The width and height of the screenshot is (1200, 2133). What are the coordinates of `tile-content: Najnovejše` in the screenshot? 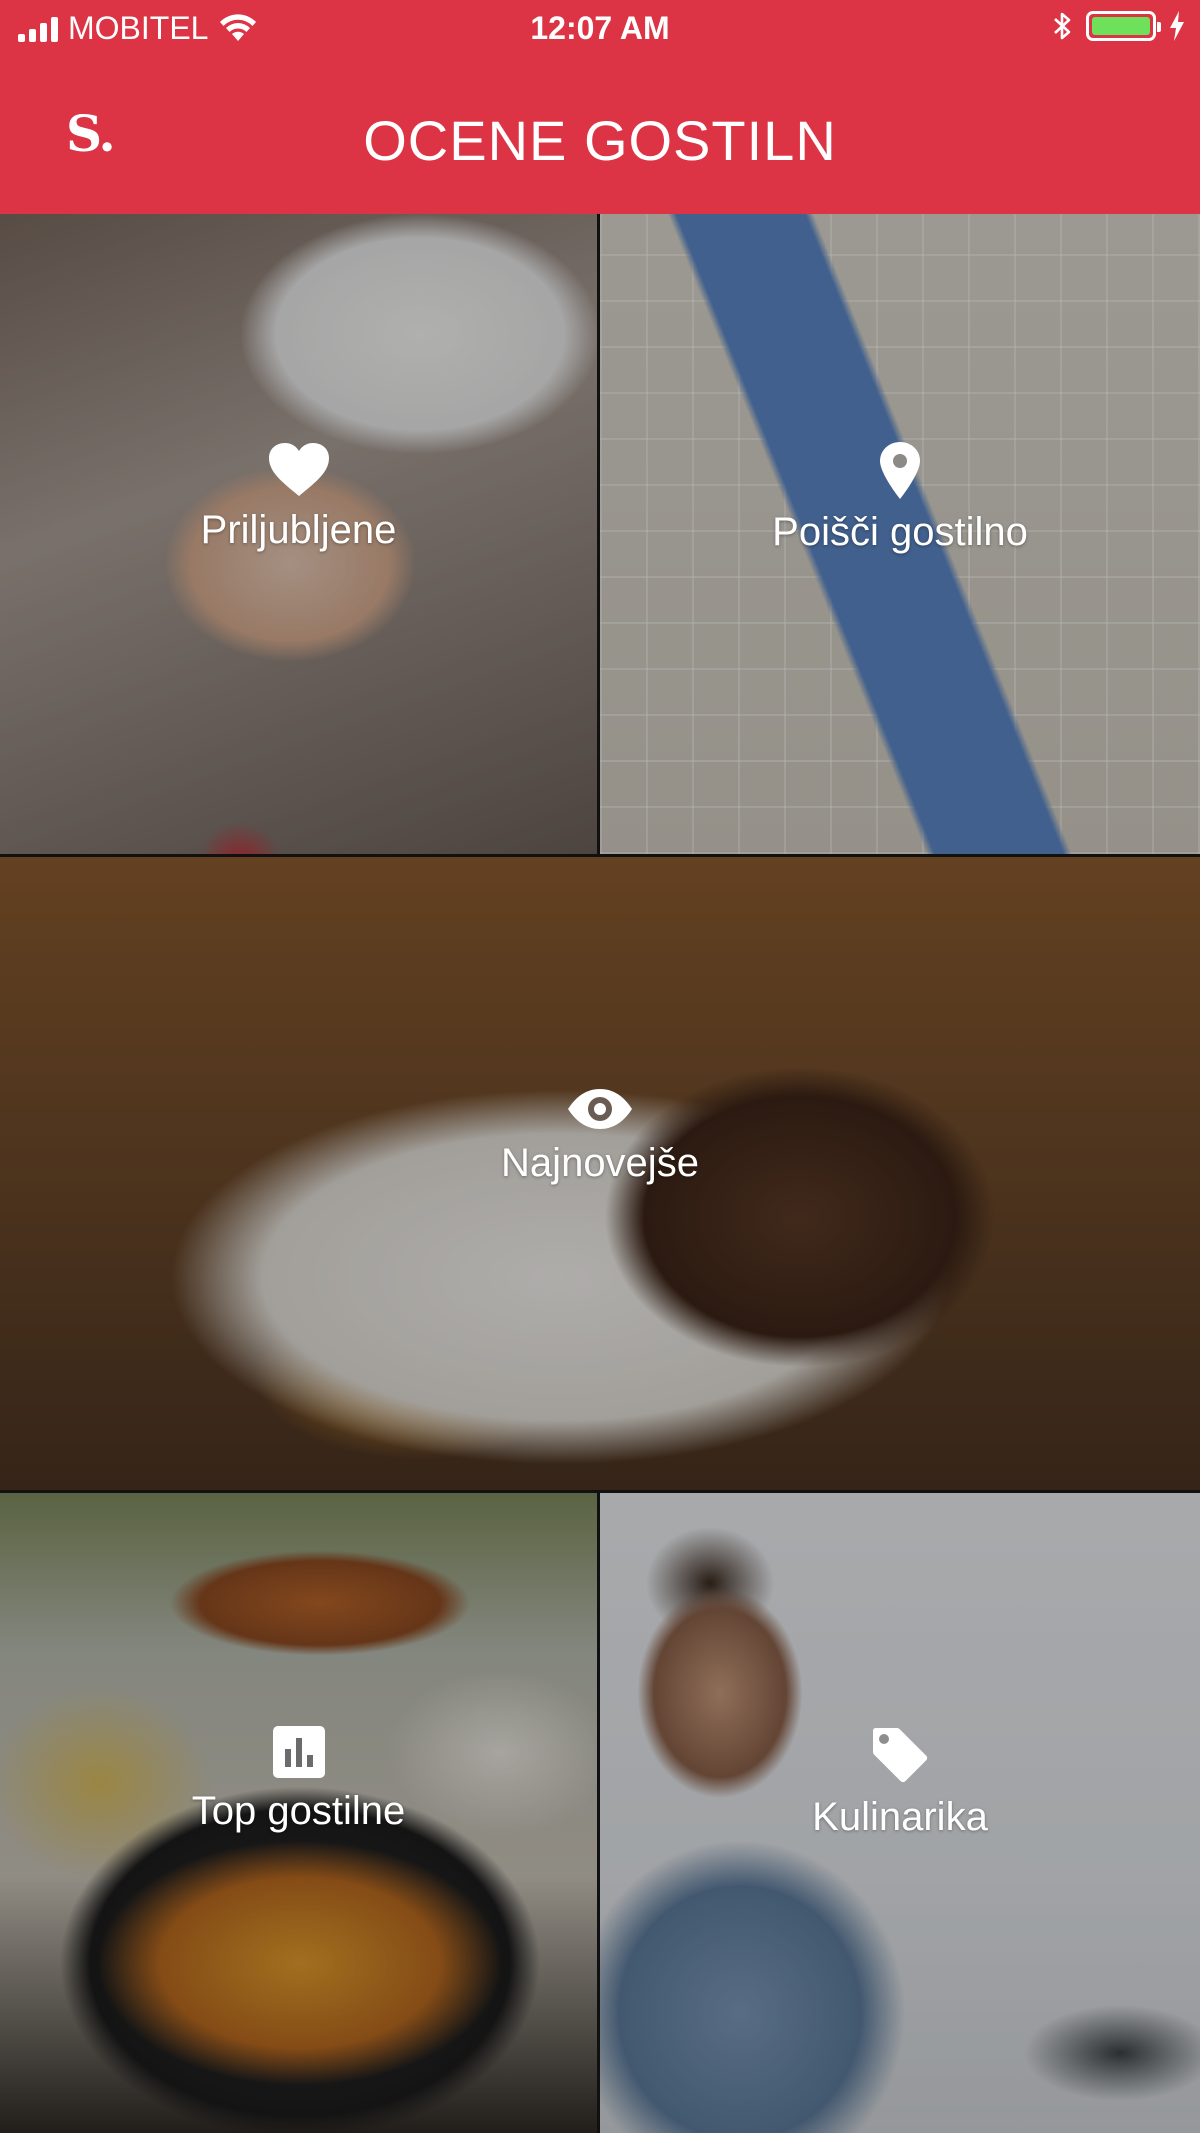 It's located at (600, 1136).